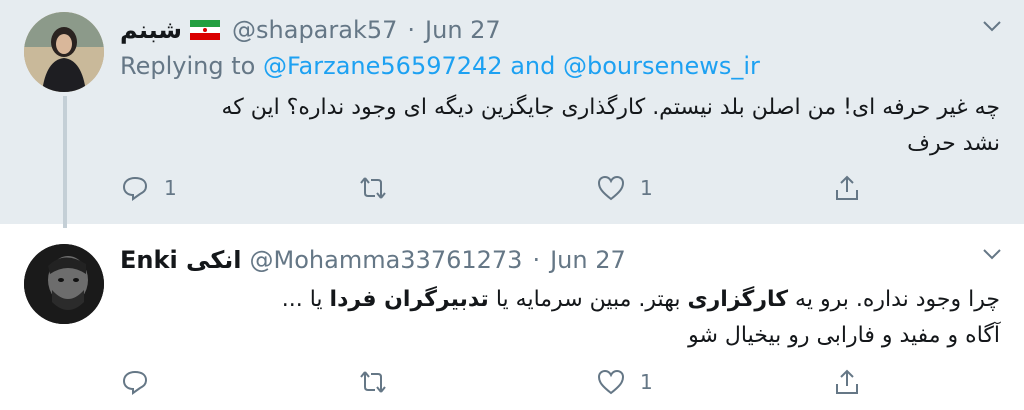 The image size is (1024, 410). What do you see at coordinates (386, 260) in the screenshot?
I see `handle: @Mohamma33761273` at bounding box center [386, 260].